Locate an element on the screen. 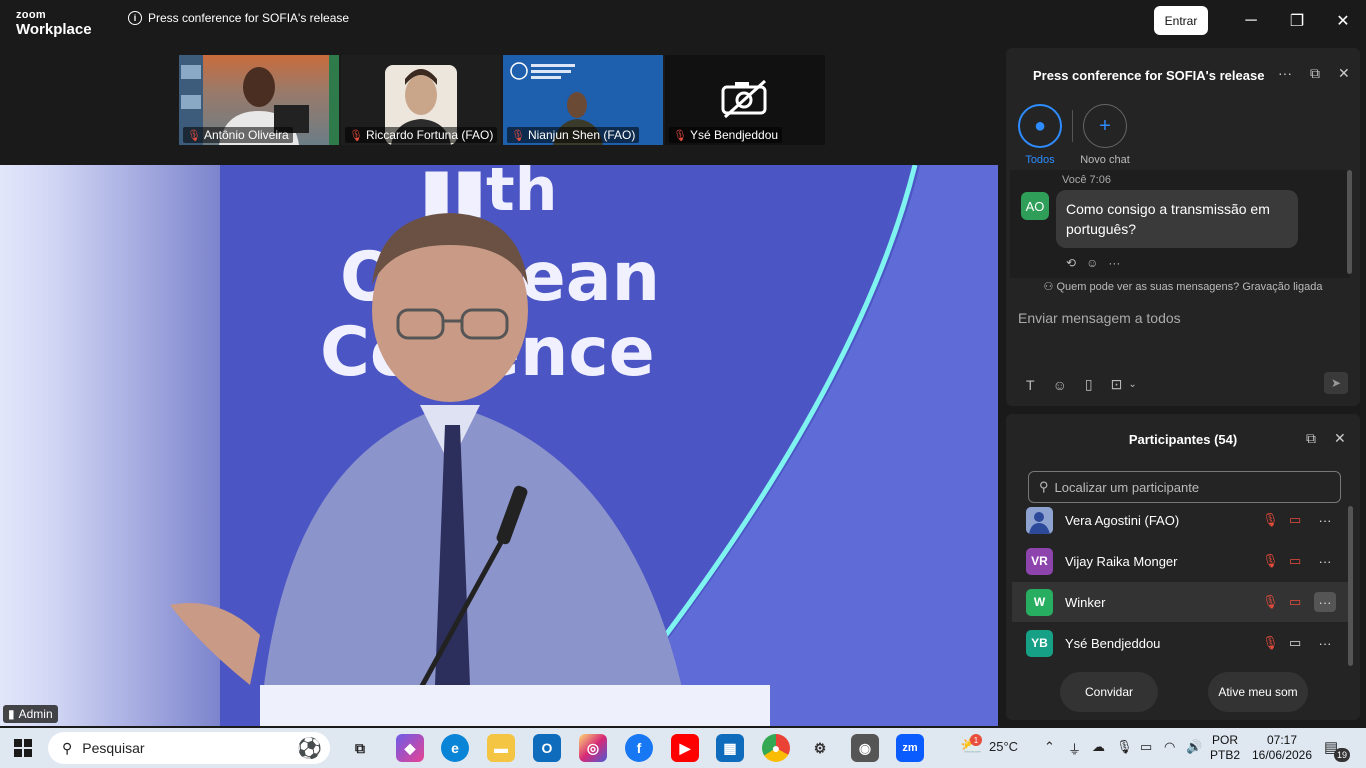  participant-row: Vera Agostini (FAO) 🎙 ▭ ··· is located at coordinates (1180, 520).